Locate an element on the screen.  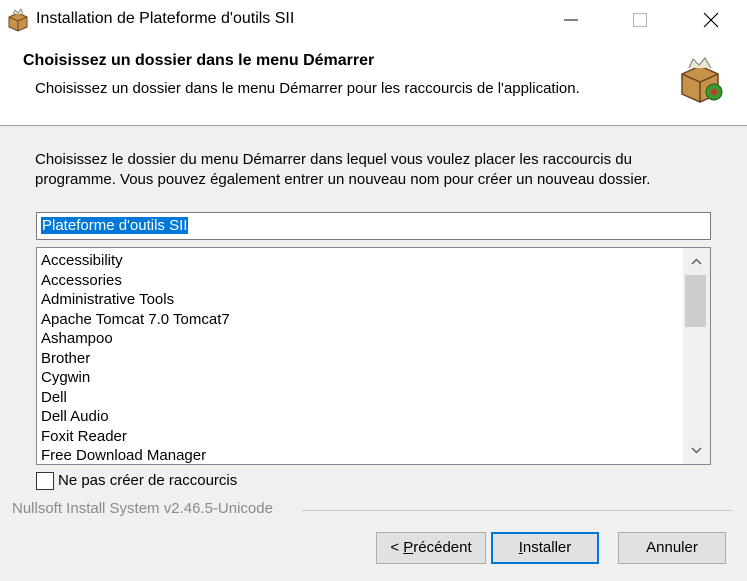
minimize-button is located at coordinates (571, 20).